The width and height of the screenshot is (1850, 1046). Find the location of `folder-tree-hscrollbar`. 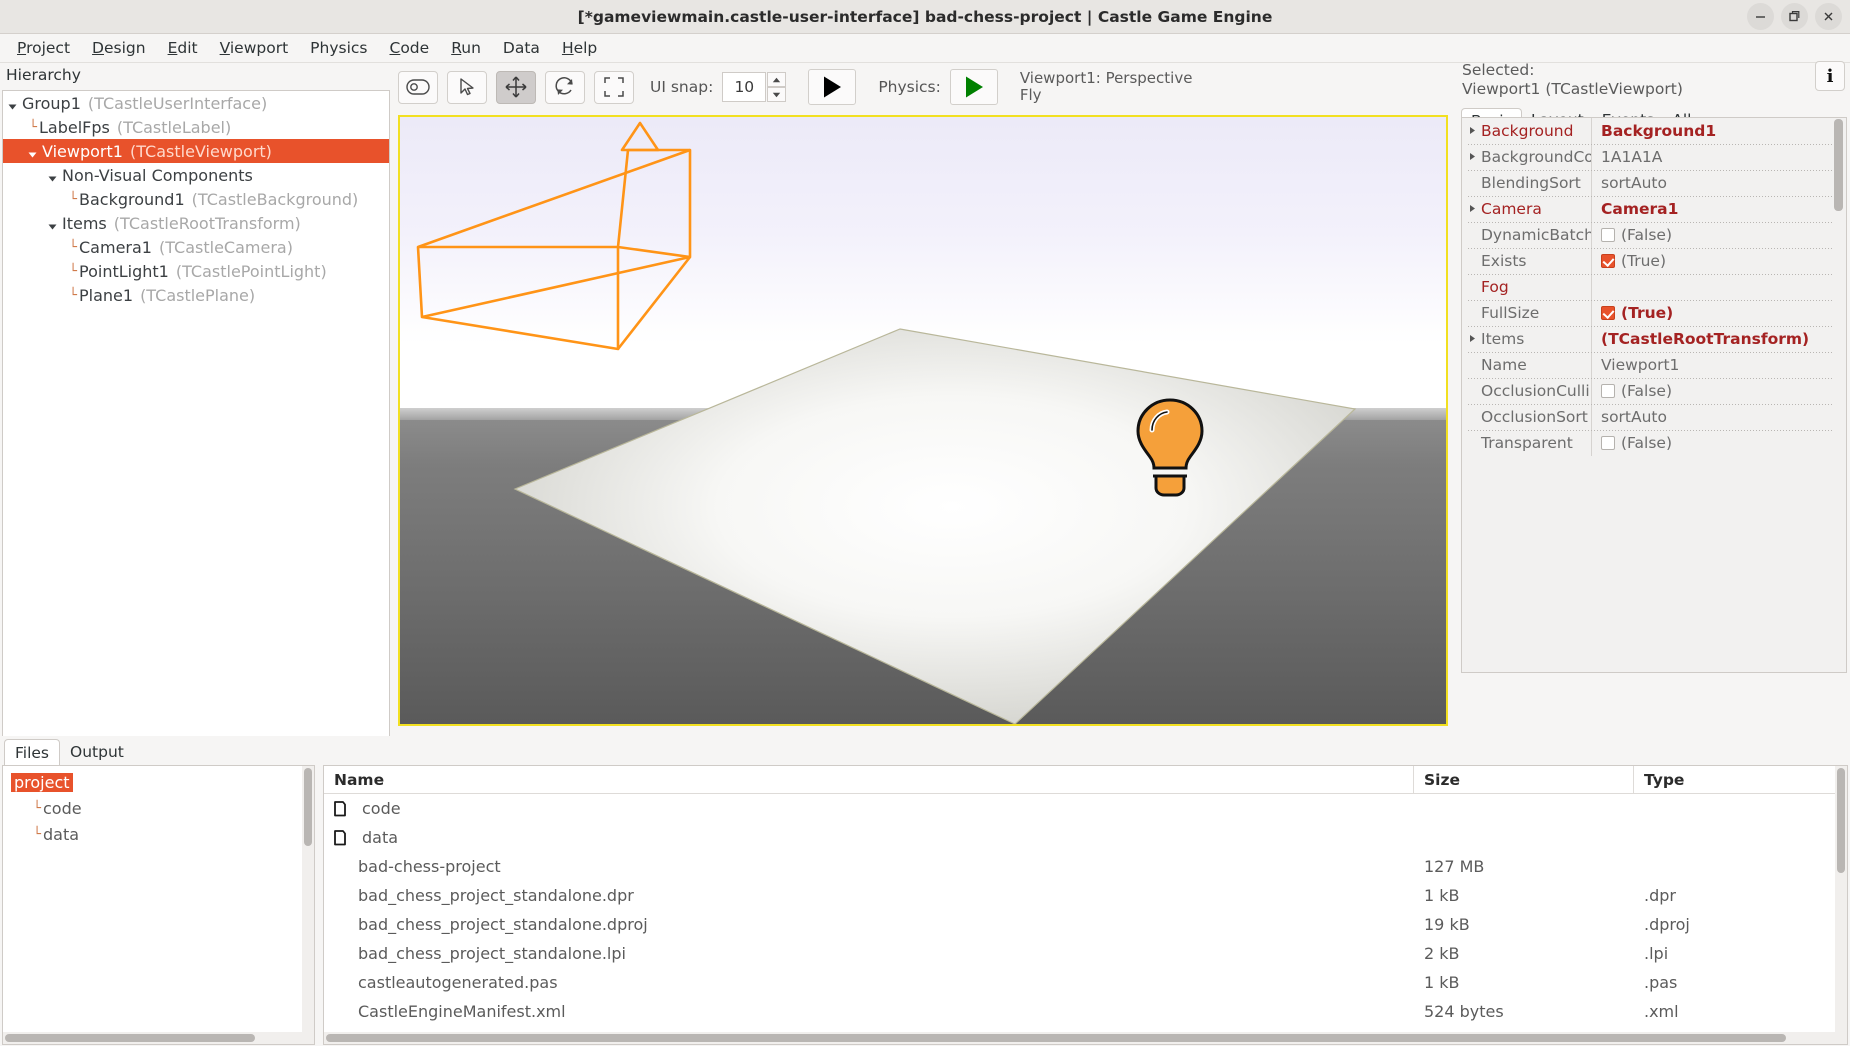

folder-tree-hscrollbar is located at coordinates (158, 1038).